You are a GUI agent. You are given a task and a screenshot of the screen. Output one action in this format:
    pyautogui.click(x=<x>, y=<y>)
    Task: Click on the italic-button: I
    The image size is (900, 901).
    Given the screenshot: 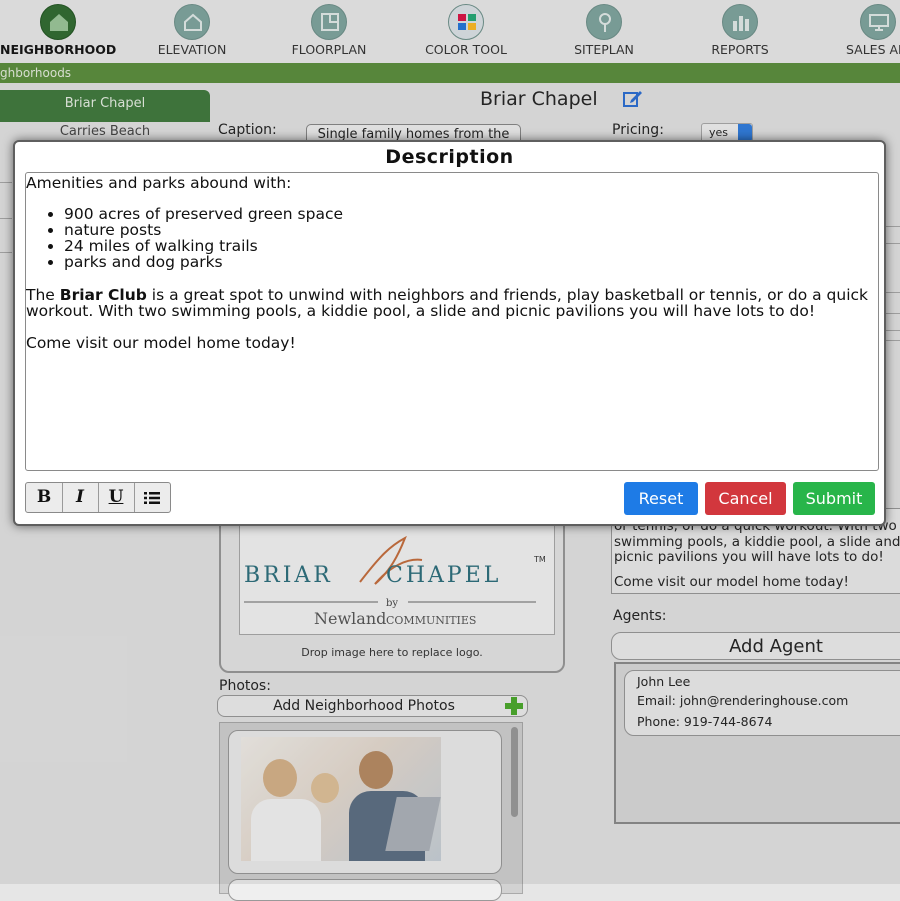 What is the action you would take?
    pyautogui.click(x=80, y=497)
    